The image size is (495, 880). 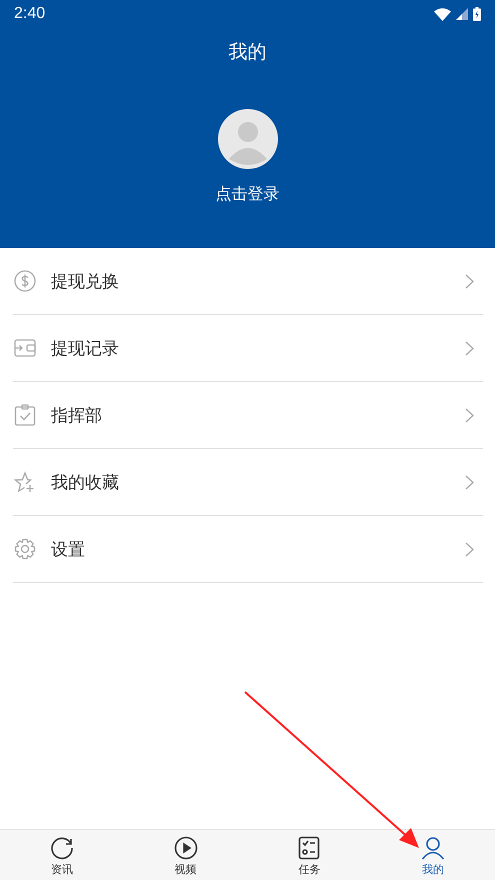 What do you see at coordinates (248, 549) in the screenshot?
I see `menu-item: 设置` at bounding box center [248, 549].